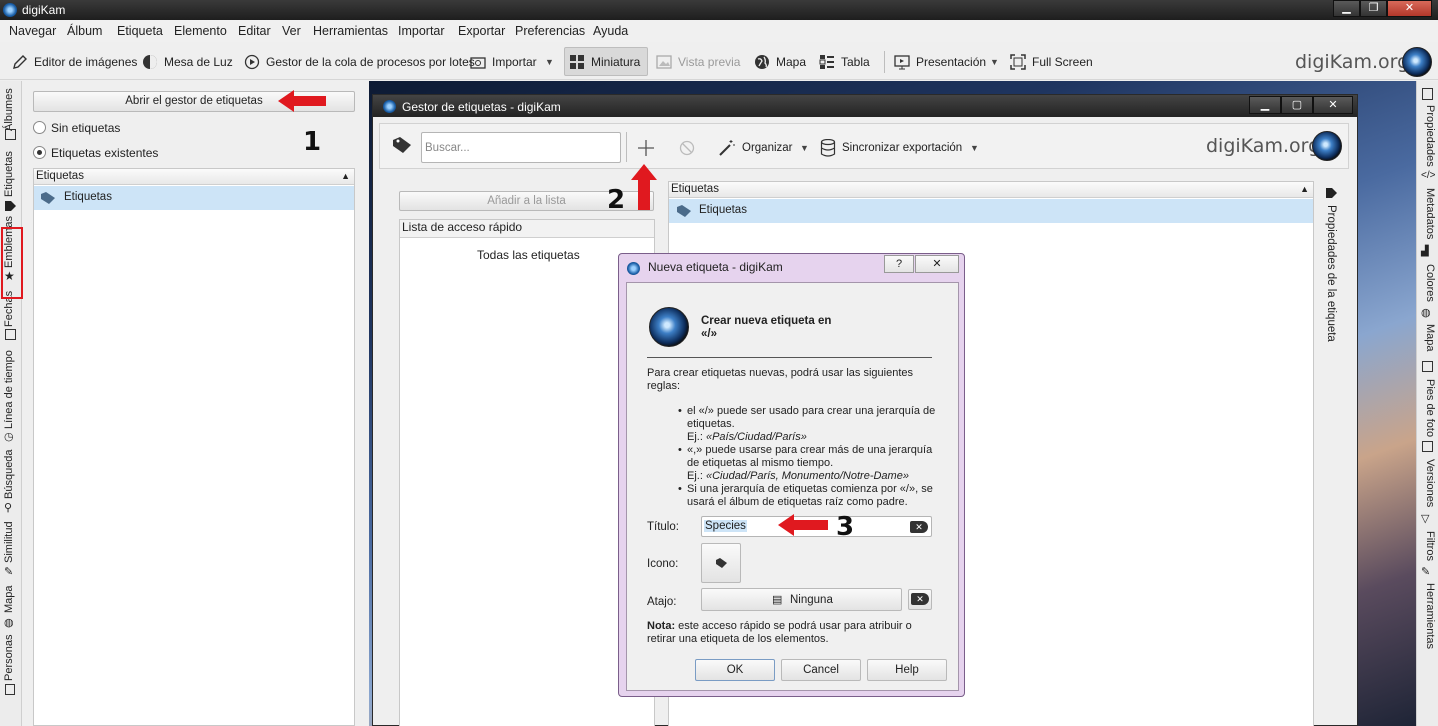 The height and width of the screenshot is (726, 1438). Describe the element at coordinates (105, 153) in the screenshot. I see `radio-existing-tags-label: Etiquetas existentes` at that location.